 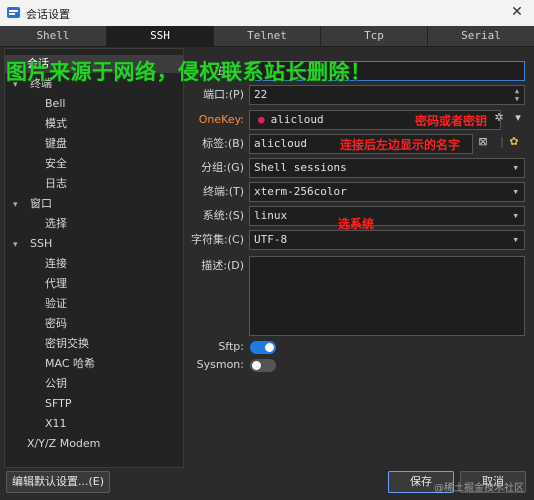 I want to click on tab-serial: Serial, so click(x=481, y=36).